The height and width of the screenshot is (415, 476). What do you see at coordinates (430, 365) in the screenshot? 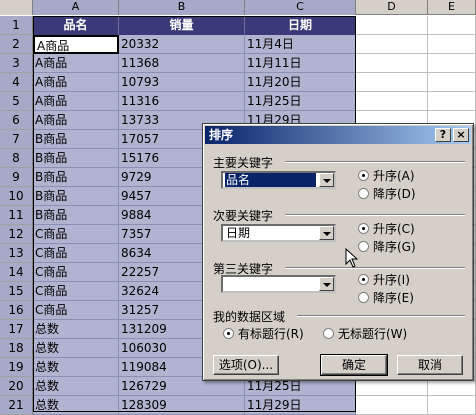
I see `cancel-button: 取消` at bounding box center [430, 365].